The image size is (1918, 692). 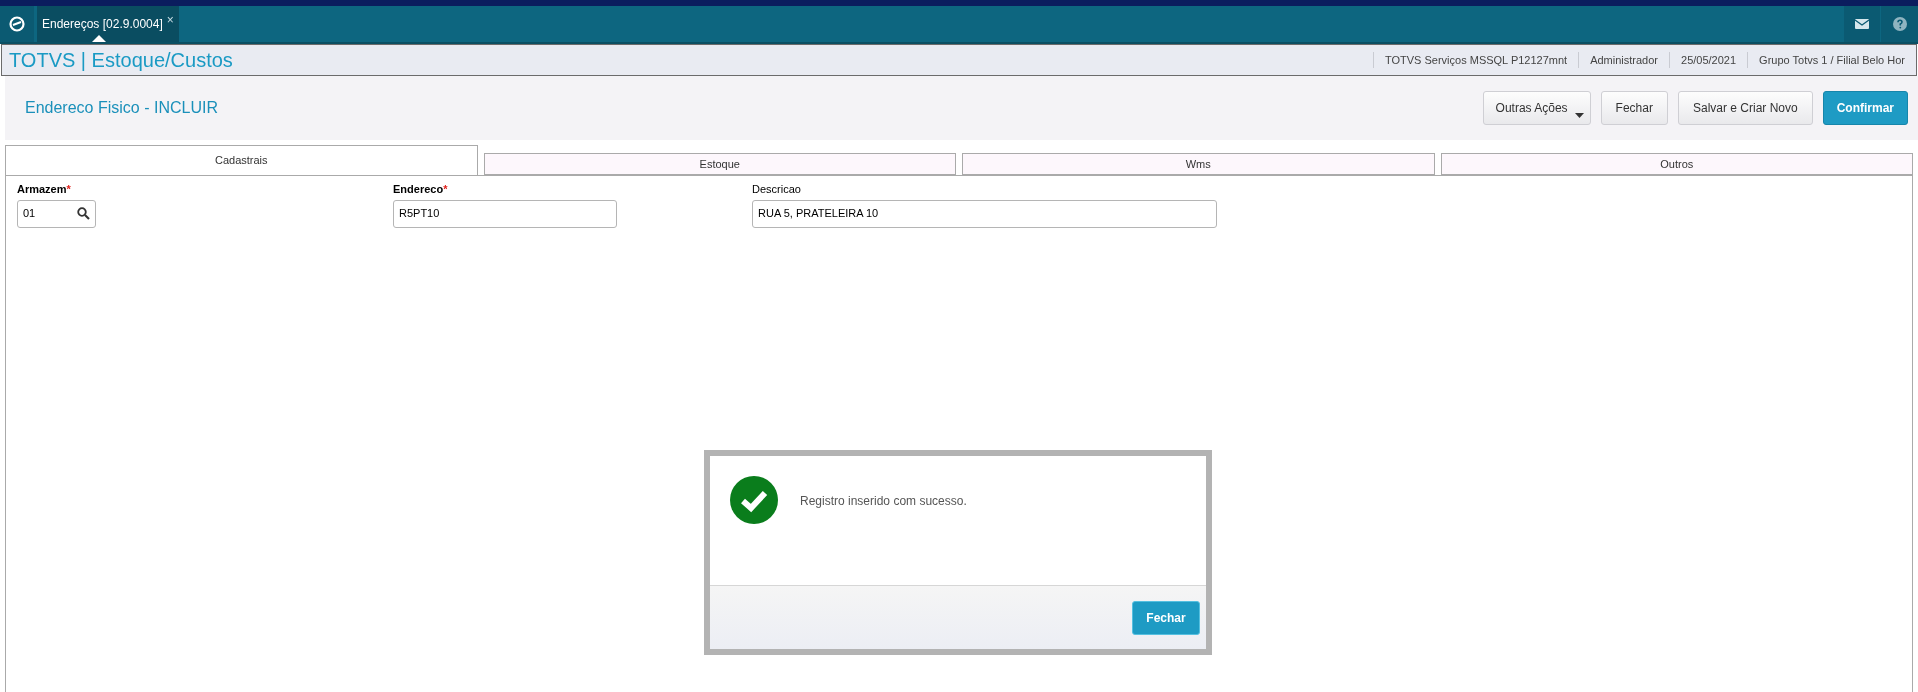 What do you see at coordinates (883, 501) in the screenshot?
I see `dialog-message: Registro inserido com sucesso.` at bounding box center [883, 501].